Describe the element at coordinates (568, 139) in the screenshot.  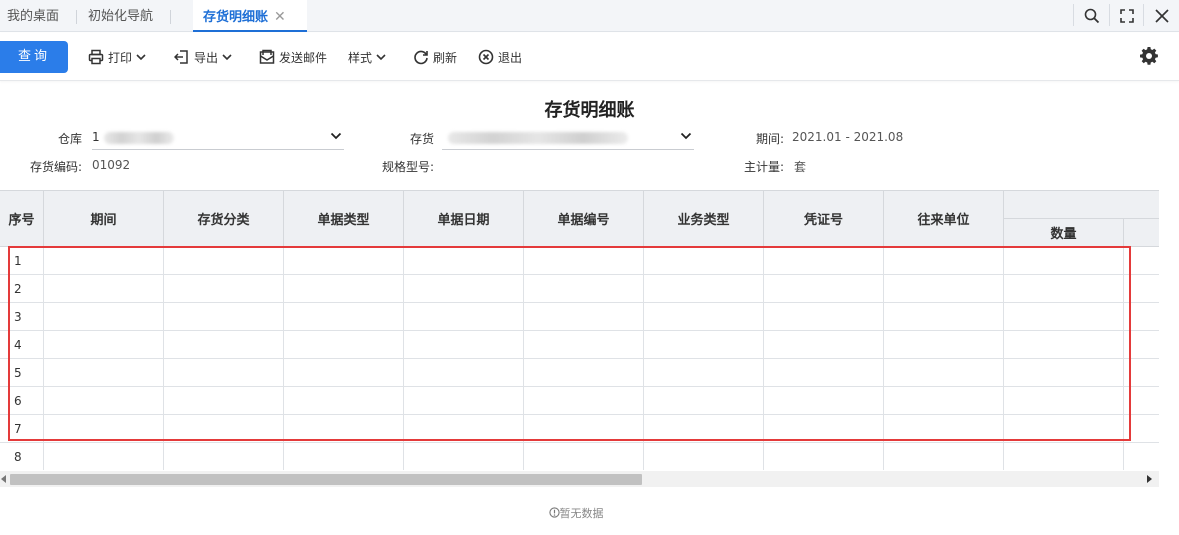
I see `inventory-select` at that location.